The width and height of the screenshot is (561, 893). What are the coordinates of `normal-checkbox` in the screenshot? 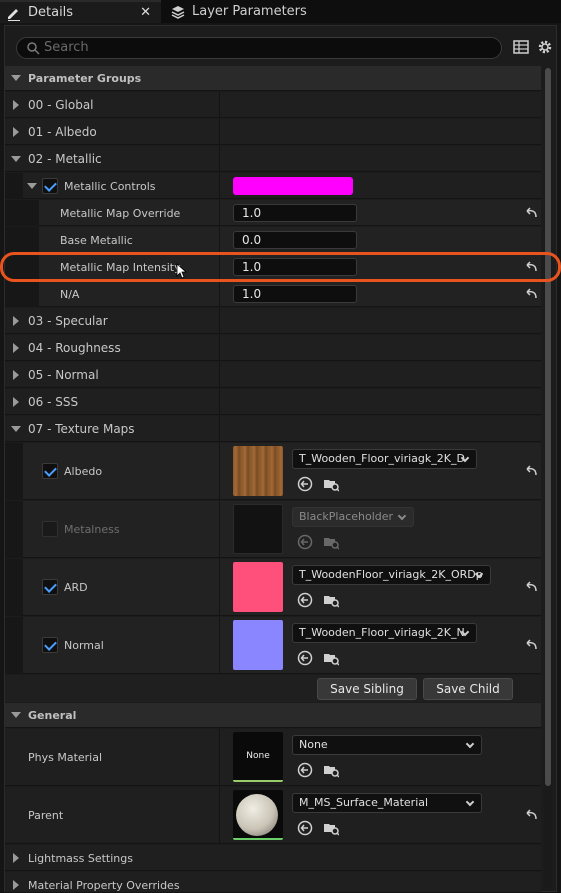 It's located at (50, 645).